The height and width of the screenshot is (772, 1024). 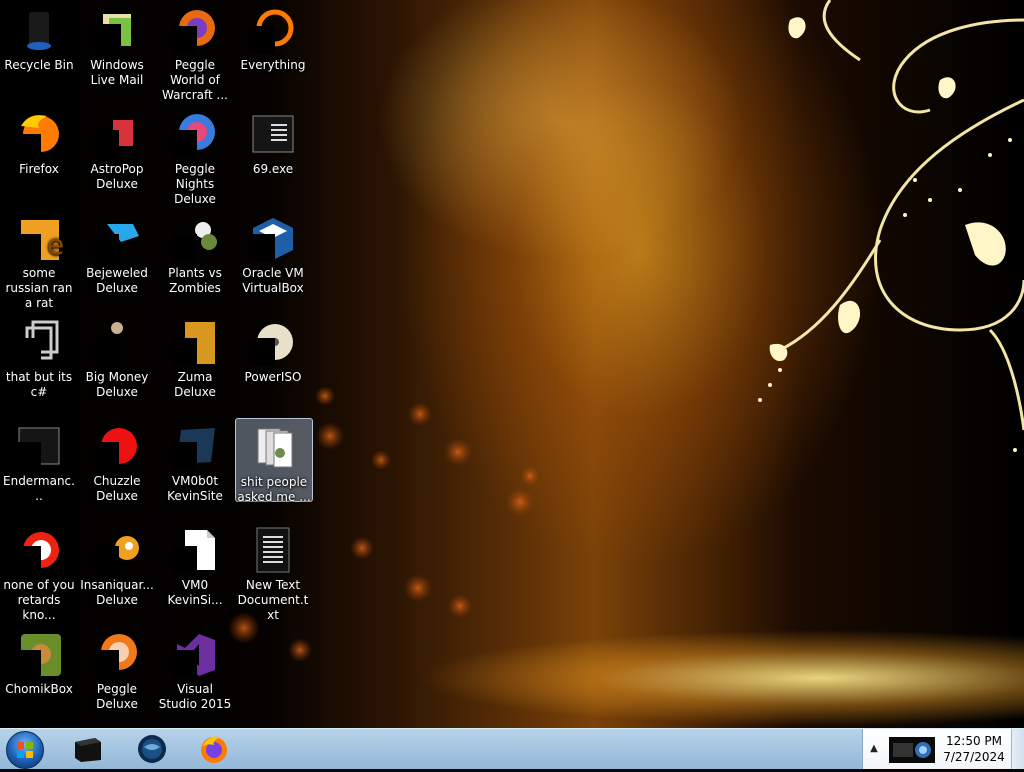 I want to click on notification-area: ▲ 12:50 PM 7/27/2024, so click(x=943, y=749).